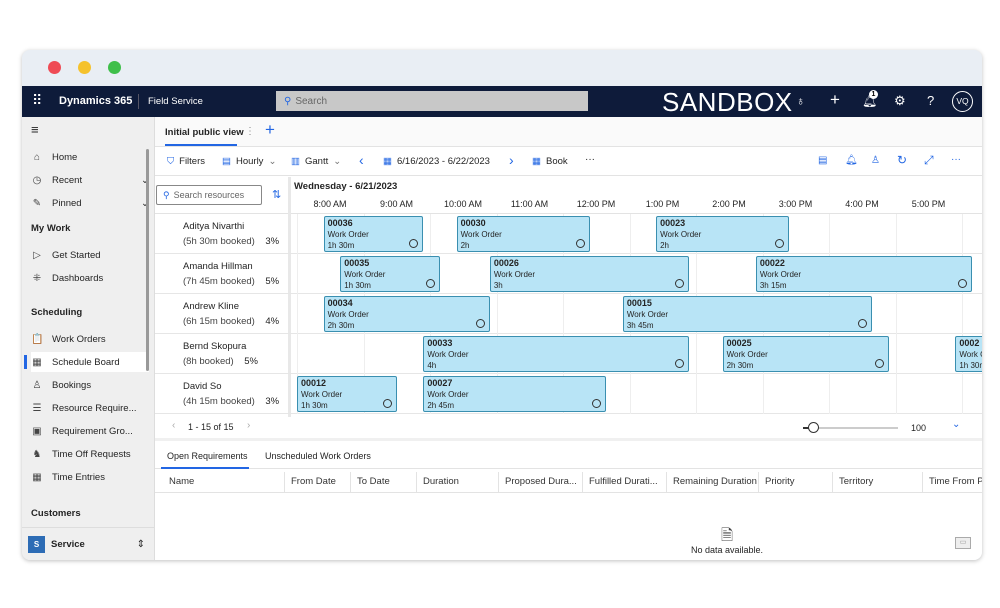  I want to click on sidebar-item-bookings: ♙ Bookings, so click(90, 385).